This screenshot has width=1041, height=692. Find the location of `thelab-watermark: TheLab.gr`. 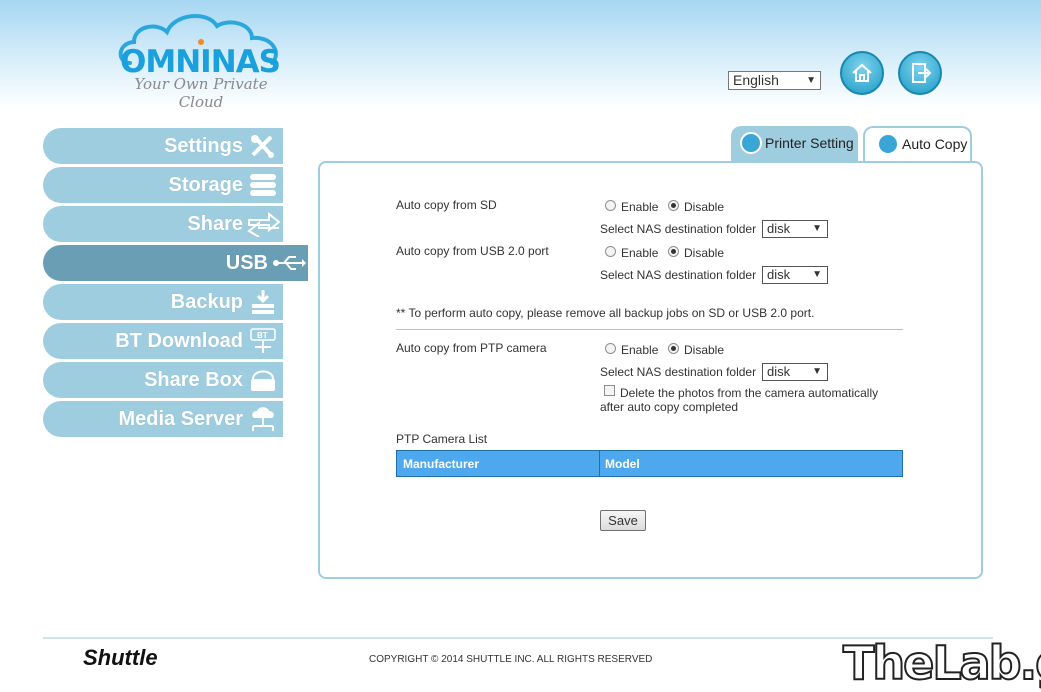

thelab-watermark: TheLab.gr is located at coordinates (941, 663).